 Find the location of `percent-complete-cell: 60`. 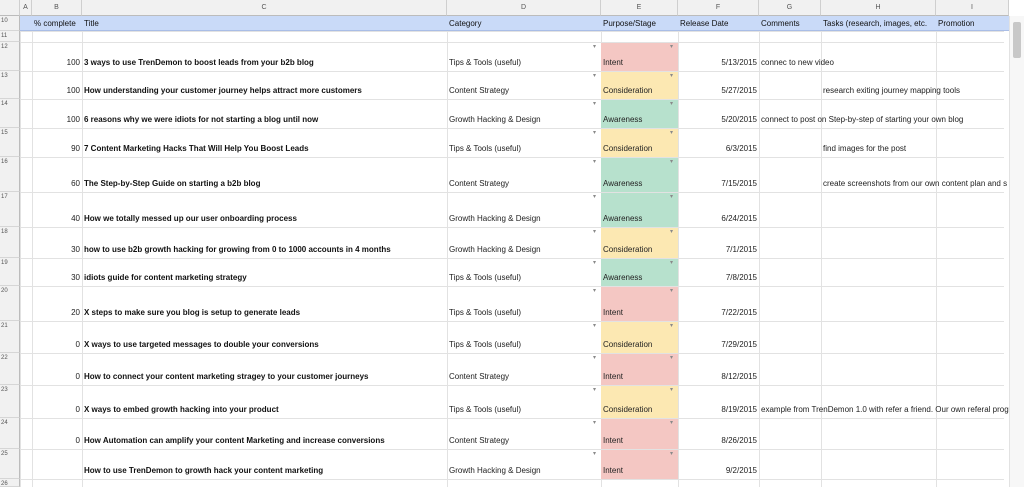

percent-complete-cell: 60 is located at coordinates (57, 184).